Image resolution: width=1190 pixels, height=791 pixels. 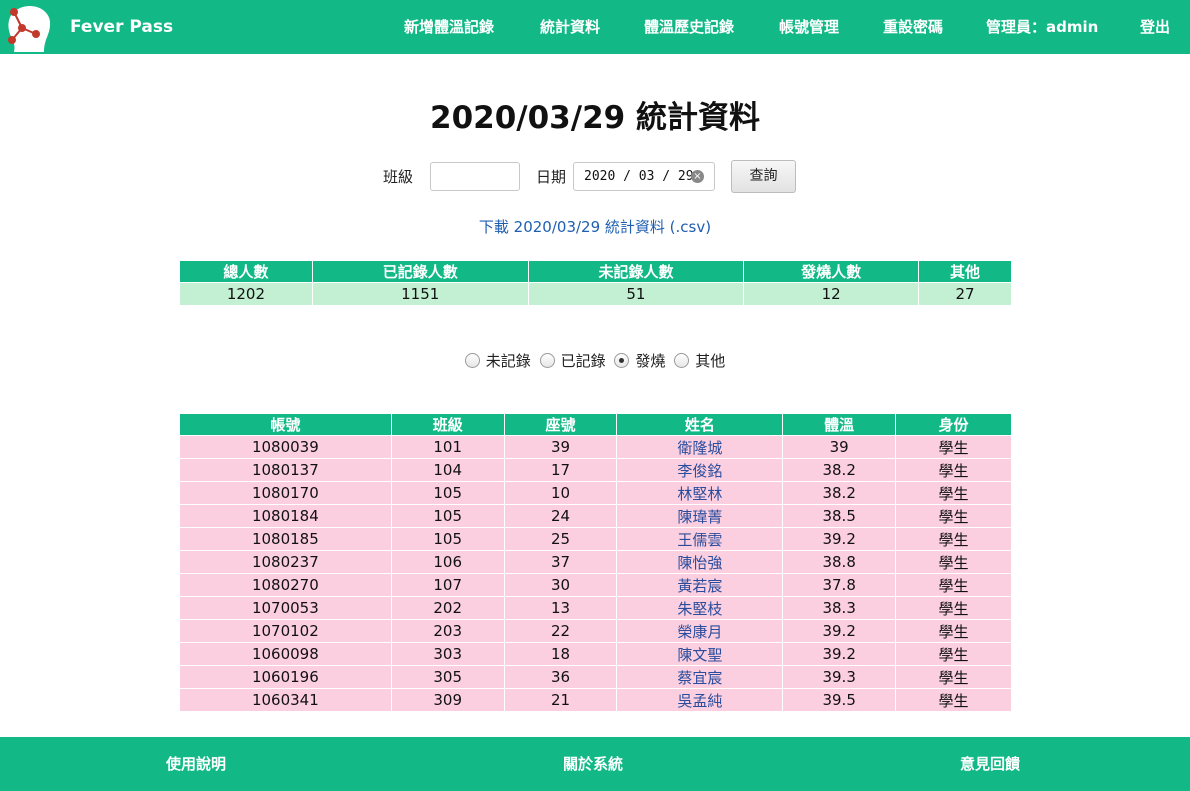 I want to click on seat-cell: 39, so click(x=560, y=447).